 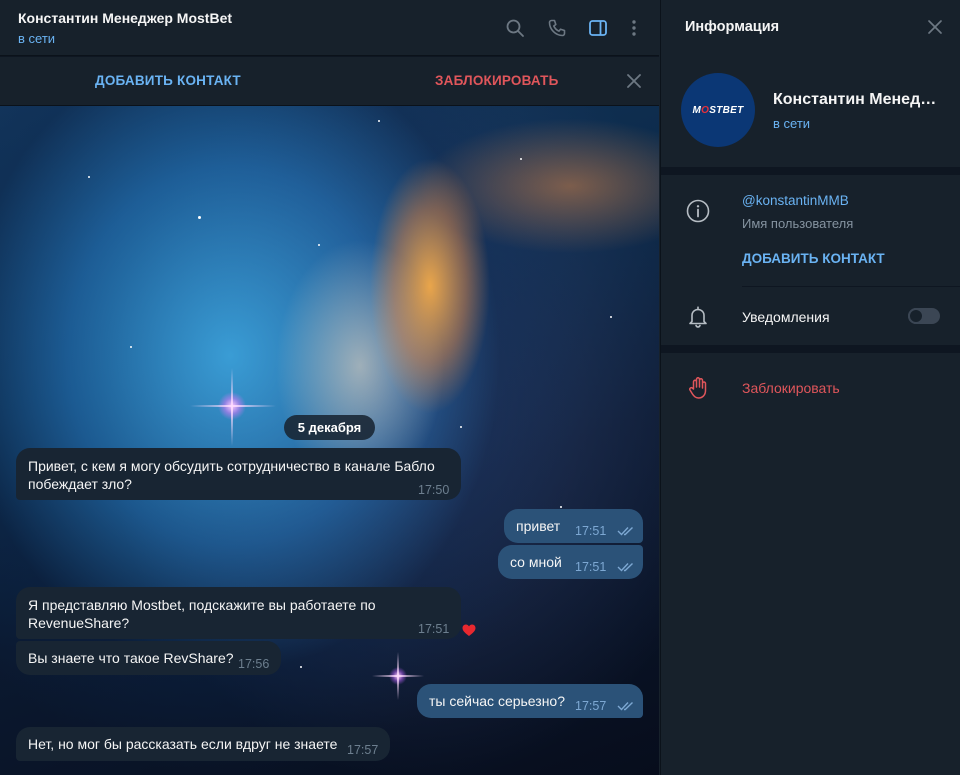 What do you see at coordinates (851, 286) in the screenshot?
I see `row-divider` at bounding box center [851, 286].